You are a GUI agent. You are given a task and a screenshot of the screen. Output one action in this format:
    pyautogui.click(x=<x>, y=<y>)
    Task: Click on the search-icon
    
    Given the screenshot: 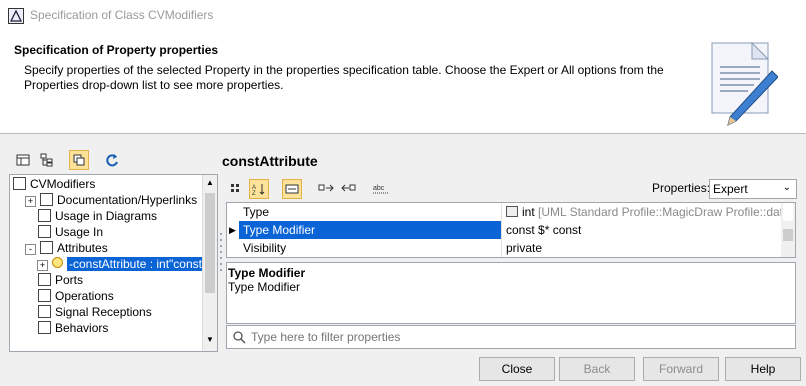 What is the action you would take?
    pyautogui.click(x=239, y=338)
    